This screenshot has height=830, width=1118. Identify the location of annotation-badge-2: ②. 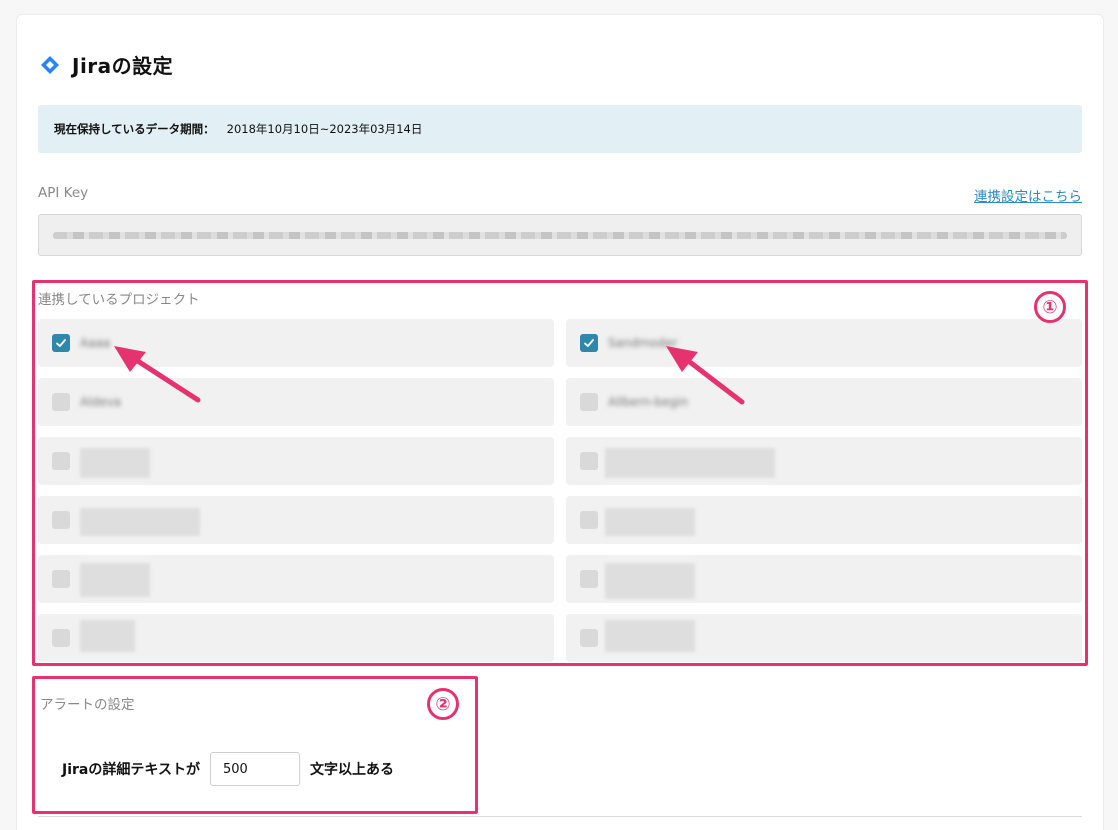
(443, 704).